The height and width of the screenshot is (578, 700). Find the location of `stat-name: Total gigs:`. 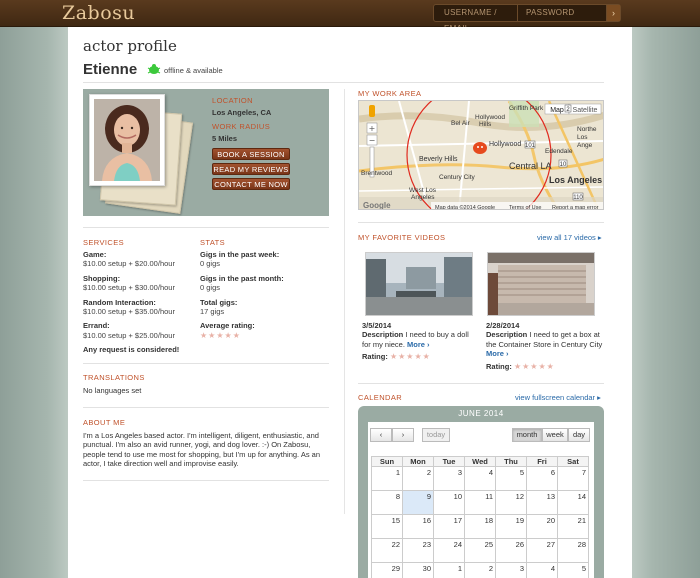

stat-name: Total gigs: is located at coordinates (219, 302).